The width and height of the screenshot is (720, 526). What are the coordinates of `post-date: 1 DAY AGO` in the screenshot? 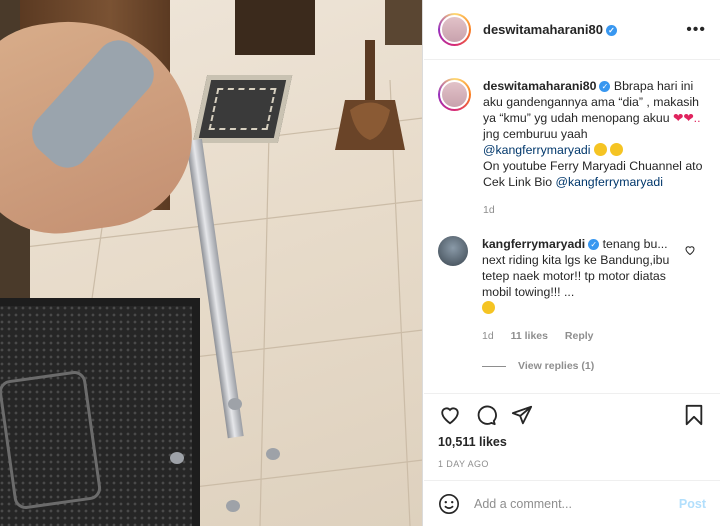 It's located at (463, 464).